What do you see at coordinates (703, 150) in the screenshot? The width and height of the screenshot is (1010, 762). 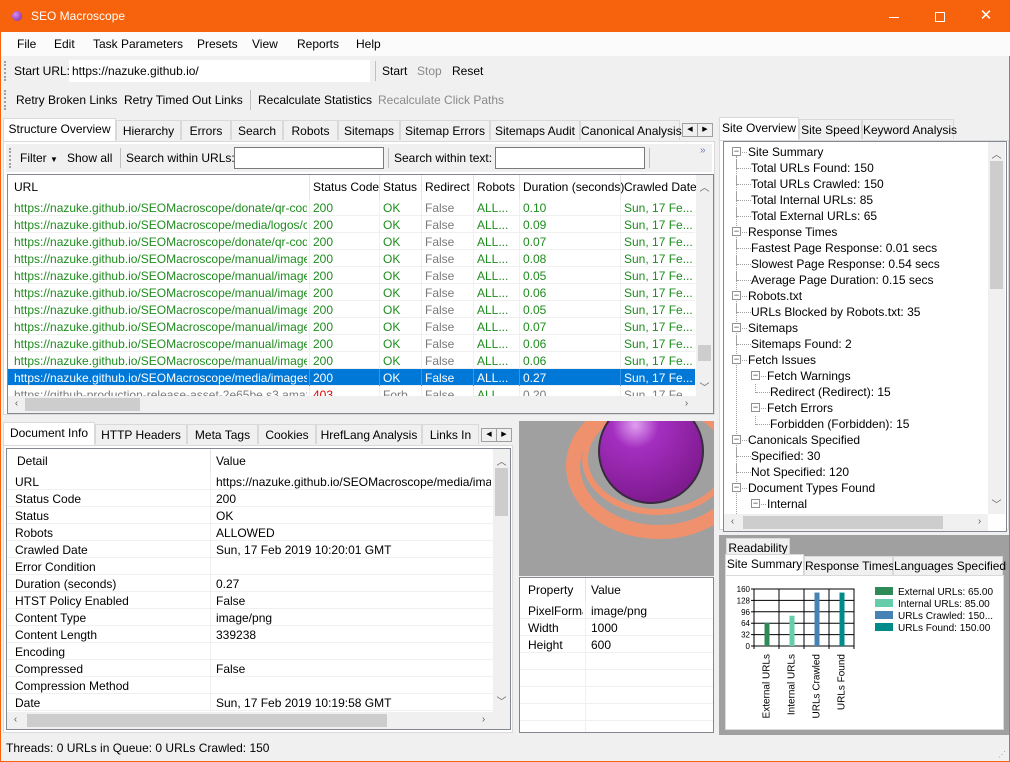 I see `toolbar-overflow-button: »` at bounding box center [703, 150].